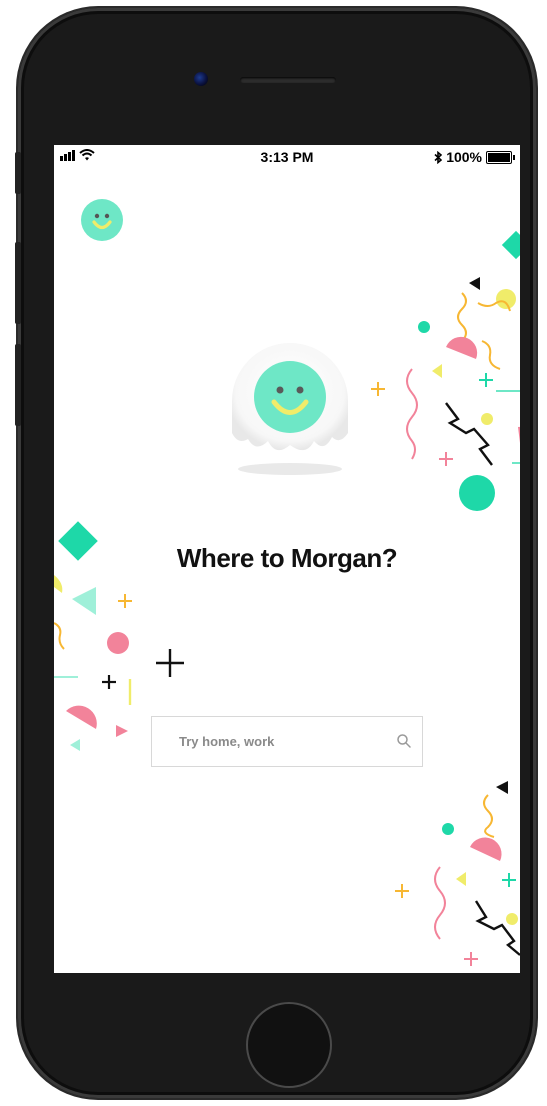 This screenshot has height=1106, width=547. I want to click on confetti-top-right, so click(445, 370).